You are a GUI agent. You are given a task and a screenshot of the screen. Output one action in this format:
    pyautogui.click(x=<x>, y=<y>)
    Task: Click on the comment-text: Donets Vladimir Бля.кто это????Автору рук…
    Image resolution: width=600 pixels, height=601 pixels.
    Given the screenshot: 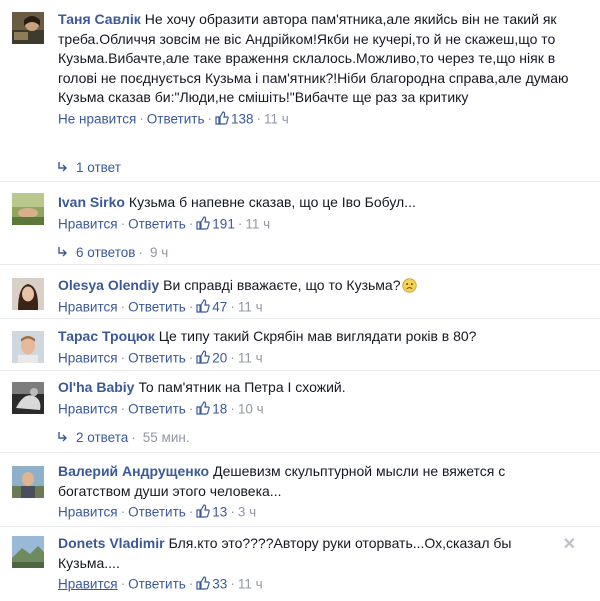 What is the action you would take?
    pyautogui.click(x=314, y=553)
    